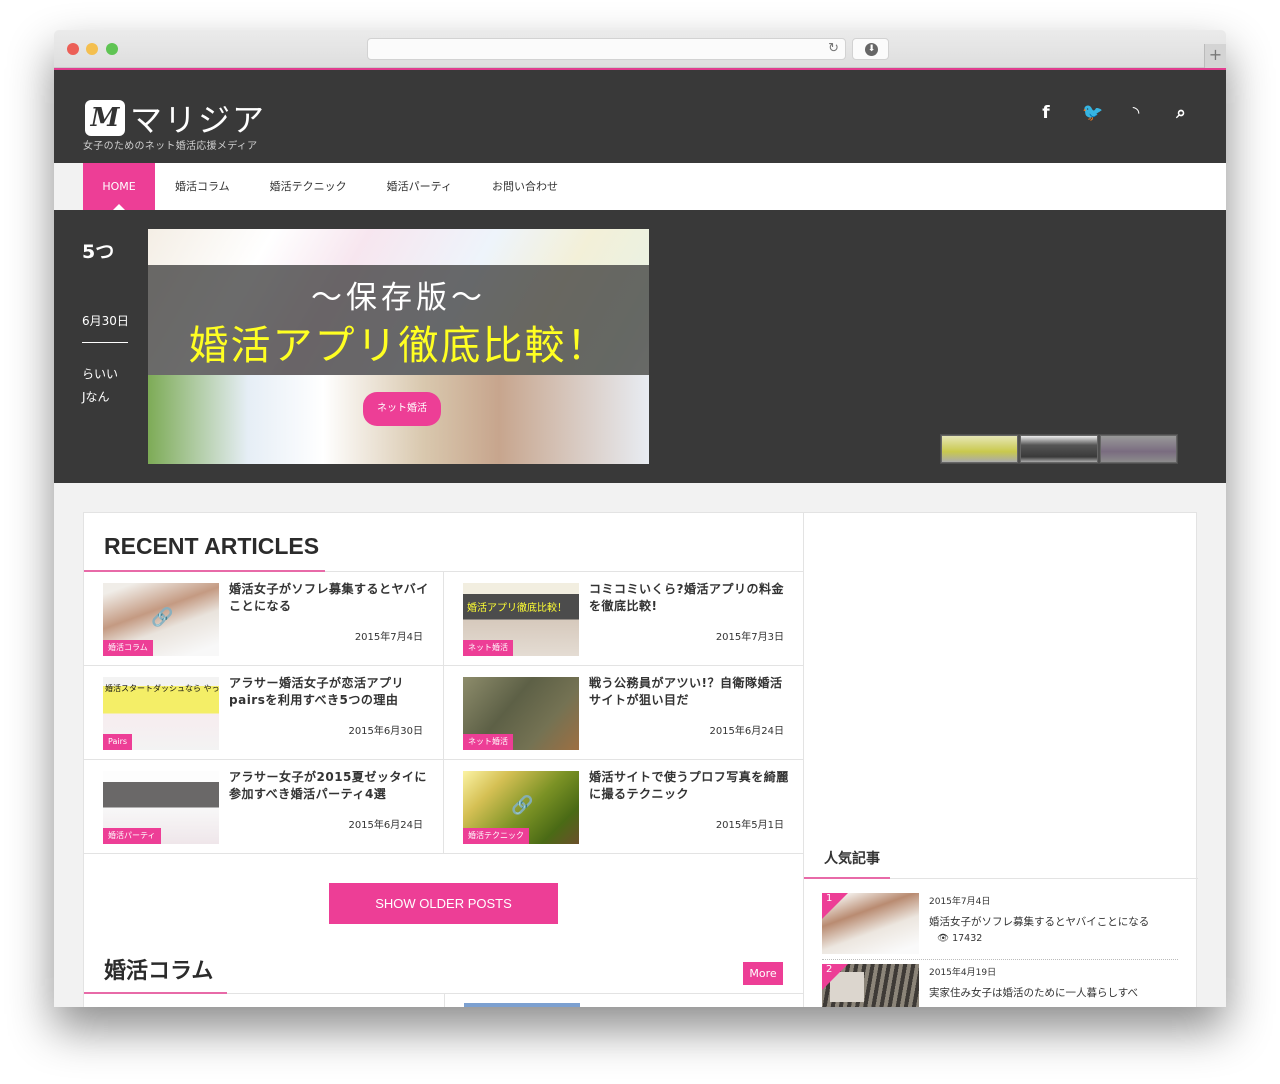  Describe the element at coordinates (198, 120) in the screenshot. I see `logo-text: マリジア` at that location.